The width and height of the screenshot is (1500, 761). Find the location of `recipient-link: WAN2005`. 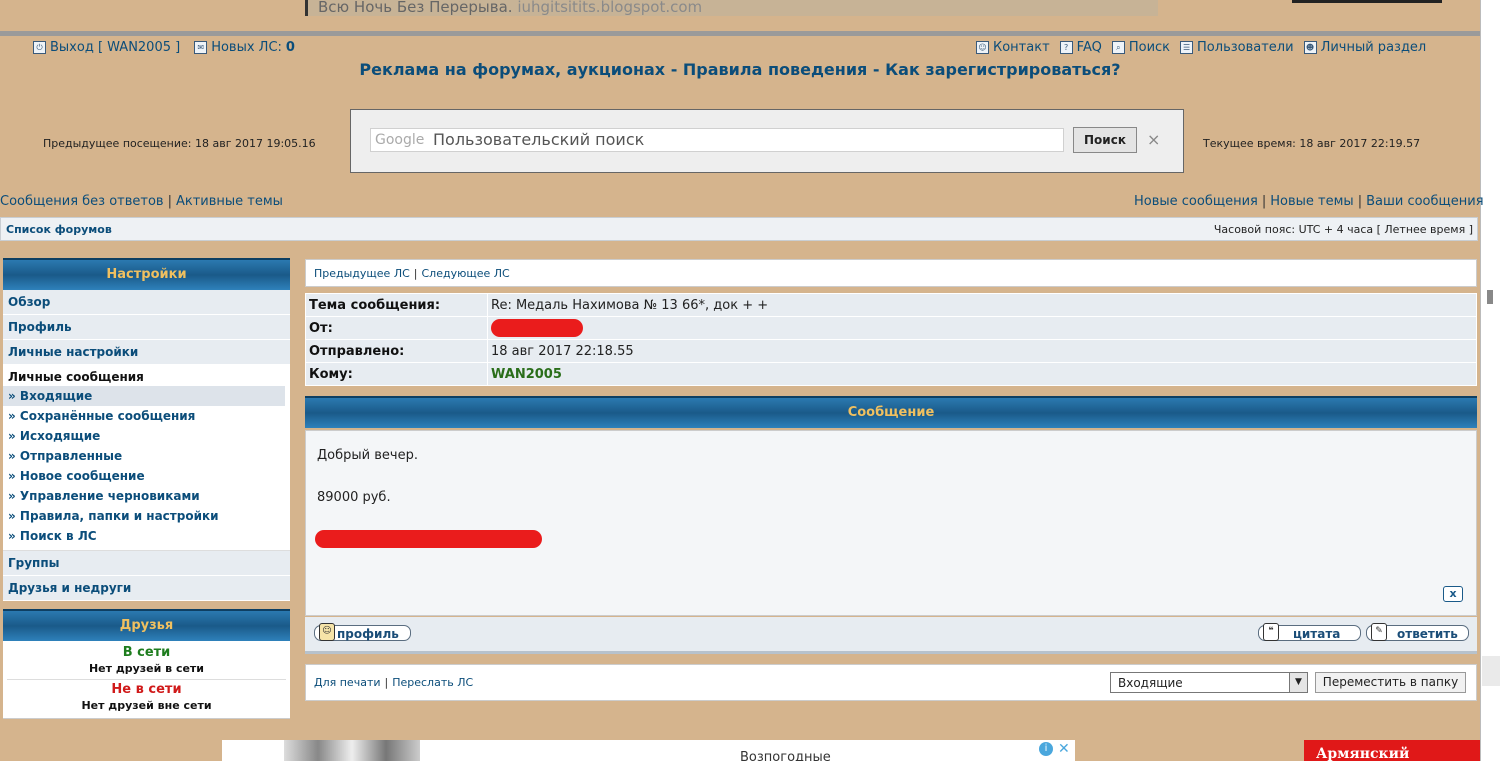

recipient-link: WAN2005 is located at coordinates (526, 374).